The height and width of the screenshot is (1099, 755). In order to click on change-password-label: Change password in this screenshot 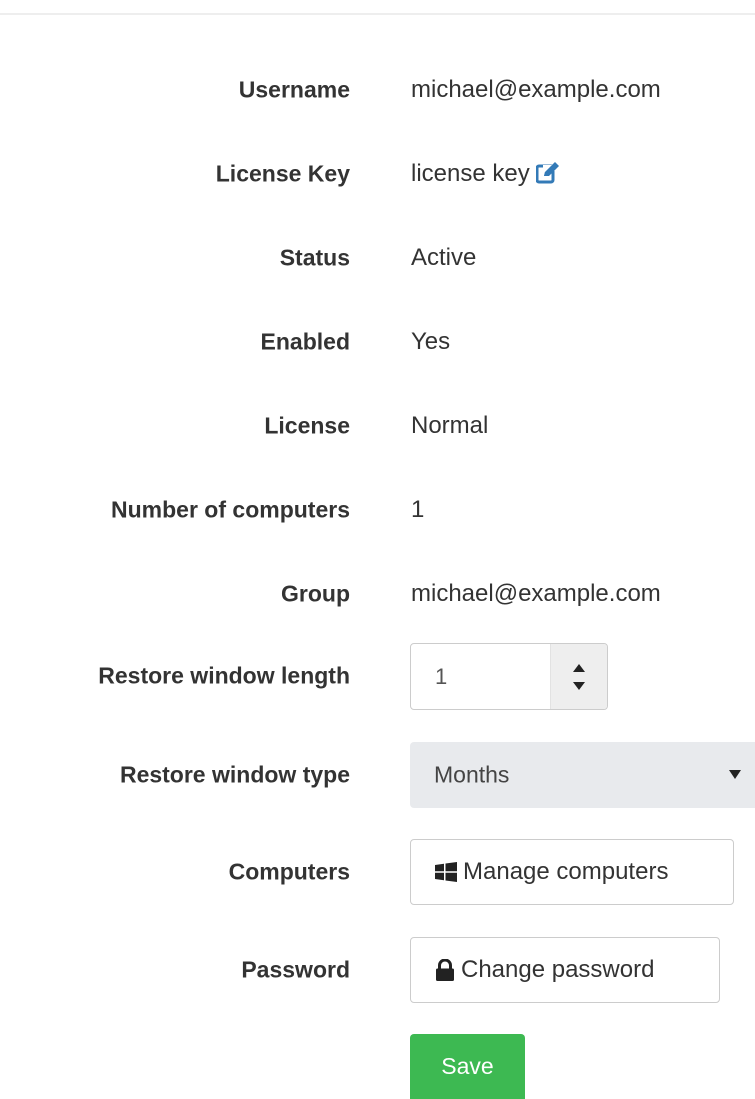, I will do `click(558, 969)`.